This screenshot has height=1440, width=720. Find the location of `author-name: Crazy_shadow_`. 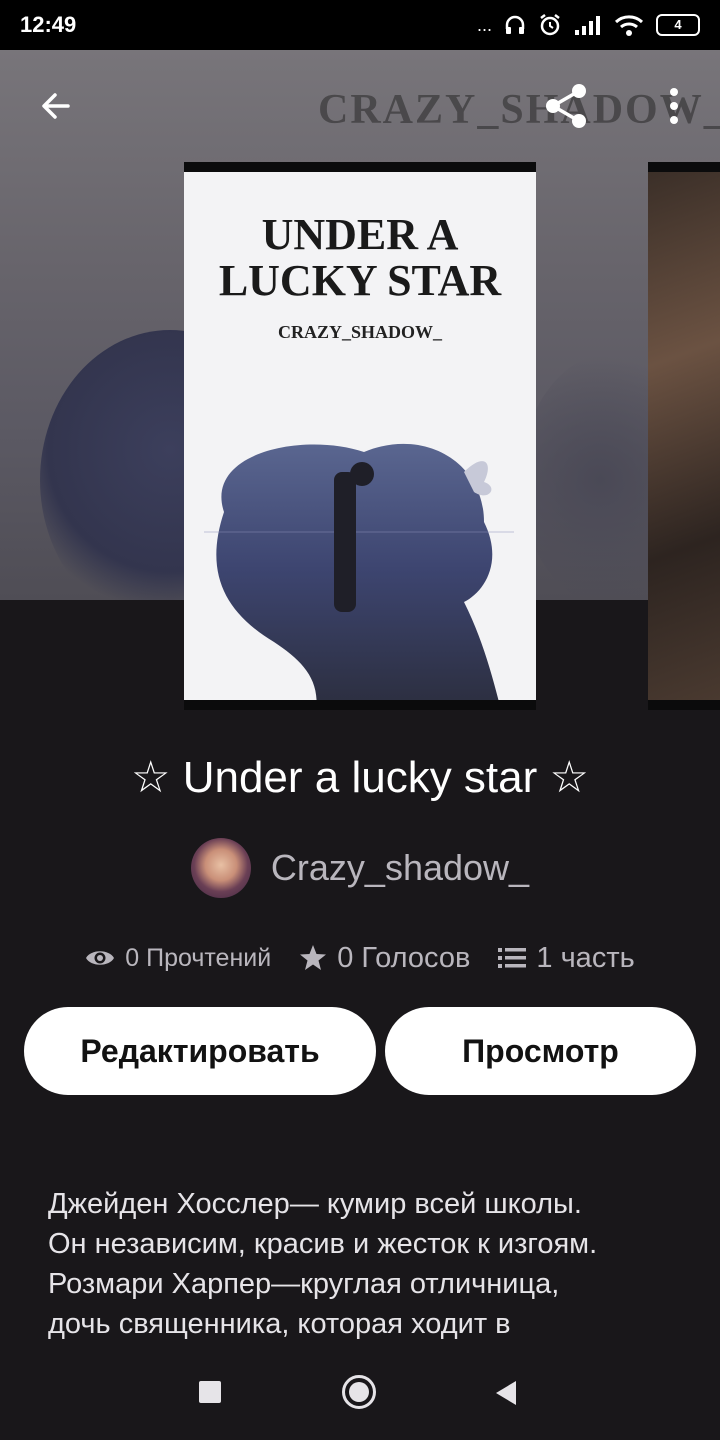

author-name: Crazy_shadow_ is located at coordinates (400, 868).